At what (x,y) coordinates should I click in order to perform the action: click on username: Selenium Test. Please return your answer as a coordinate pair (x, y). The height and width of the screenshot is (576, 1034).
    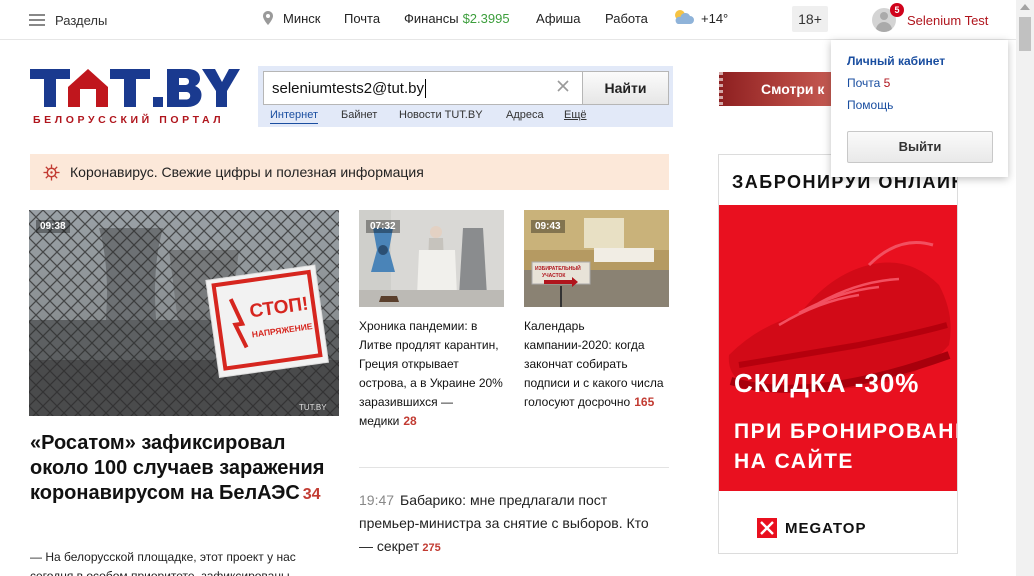
    Looking at the image, I should click on (948, 20).